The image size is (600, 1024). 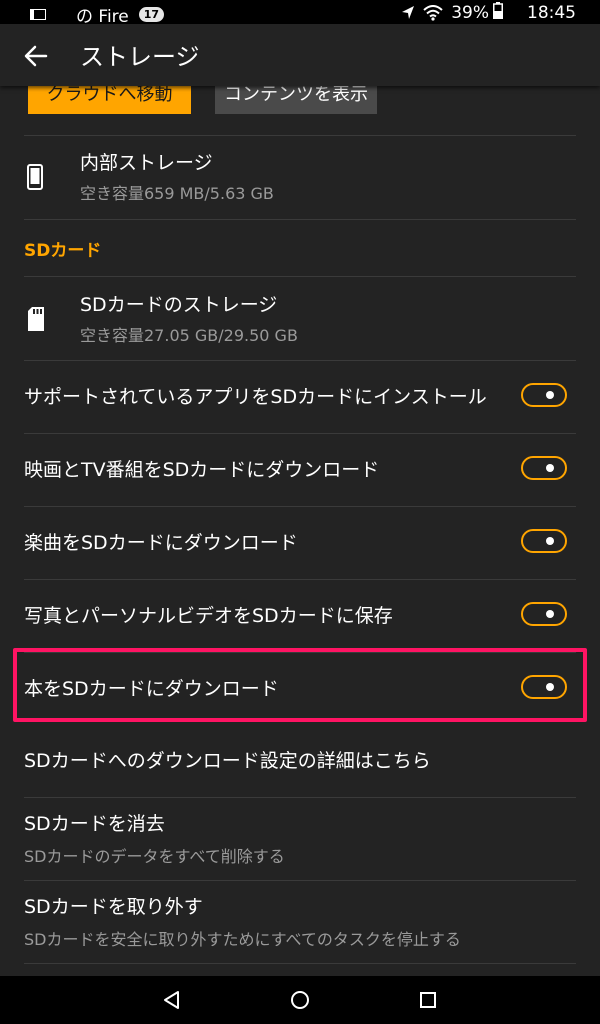 I want to click on toggle-row-install-apps: サポートされているアプリをSDカードにインストール, so click(x=300, y=396).